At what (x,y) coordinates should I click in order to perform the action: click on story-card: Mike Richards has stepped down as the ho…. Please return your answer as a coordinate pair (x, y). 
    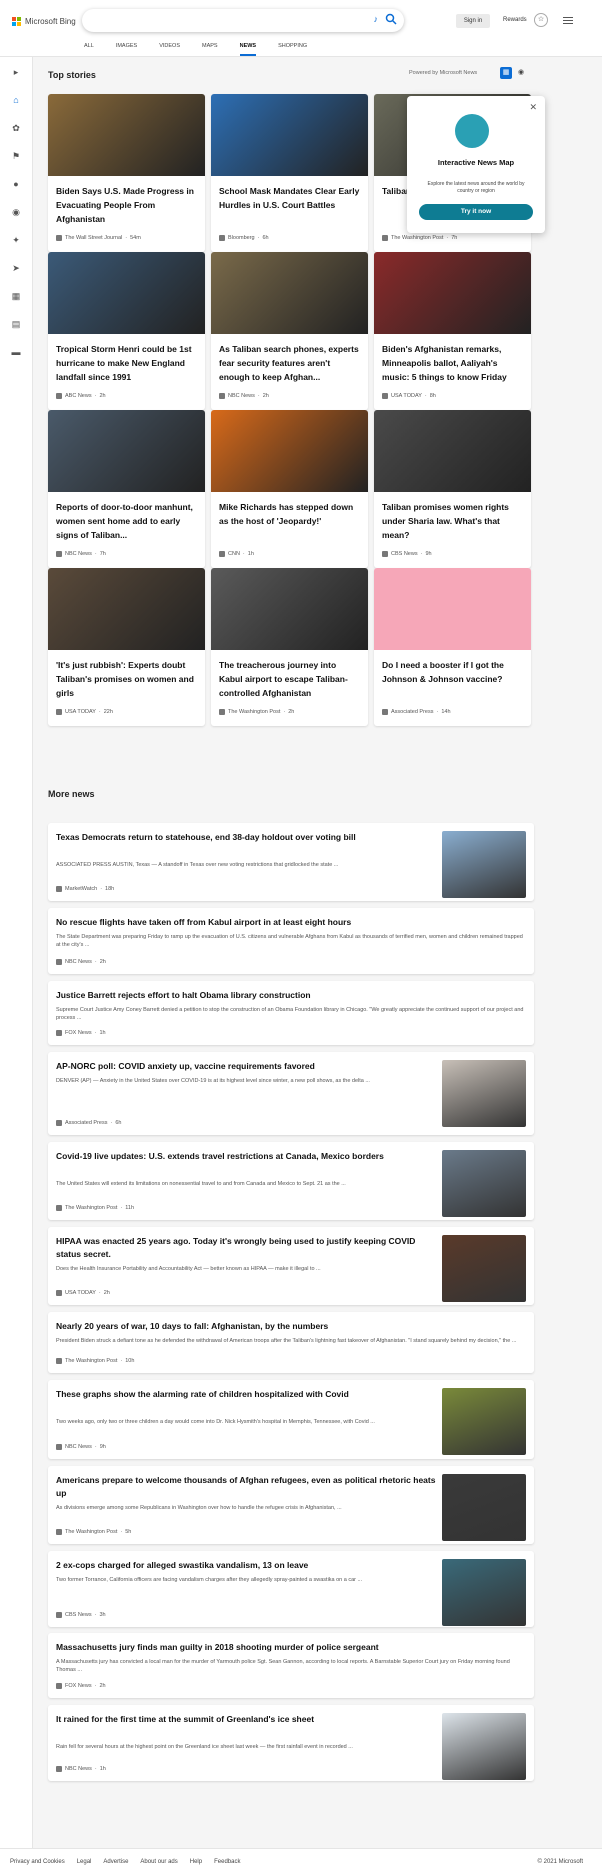
    Looking at the image, I should click on (289, 489).